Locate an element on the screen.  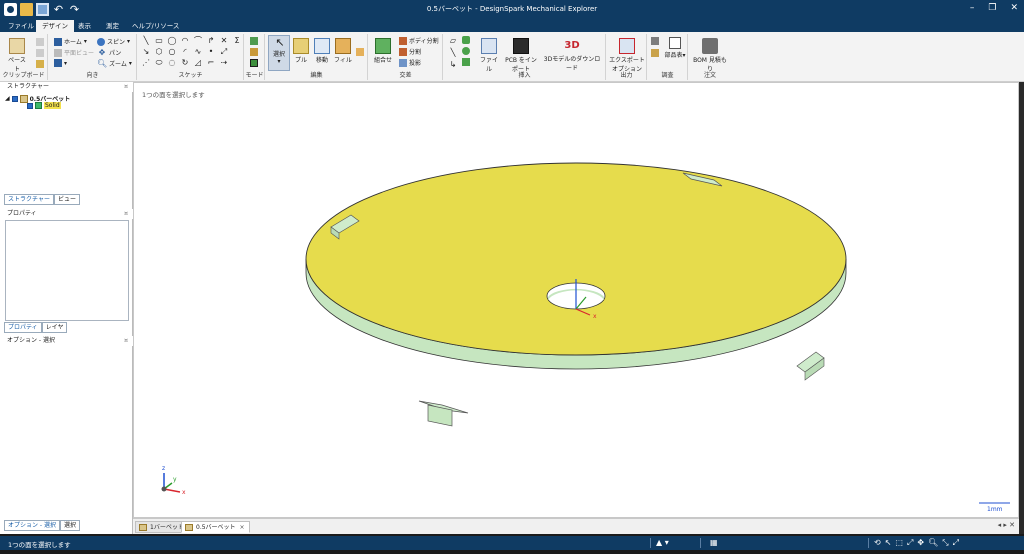
tab-layers: レイヤ is located at coordinates (54, 327).